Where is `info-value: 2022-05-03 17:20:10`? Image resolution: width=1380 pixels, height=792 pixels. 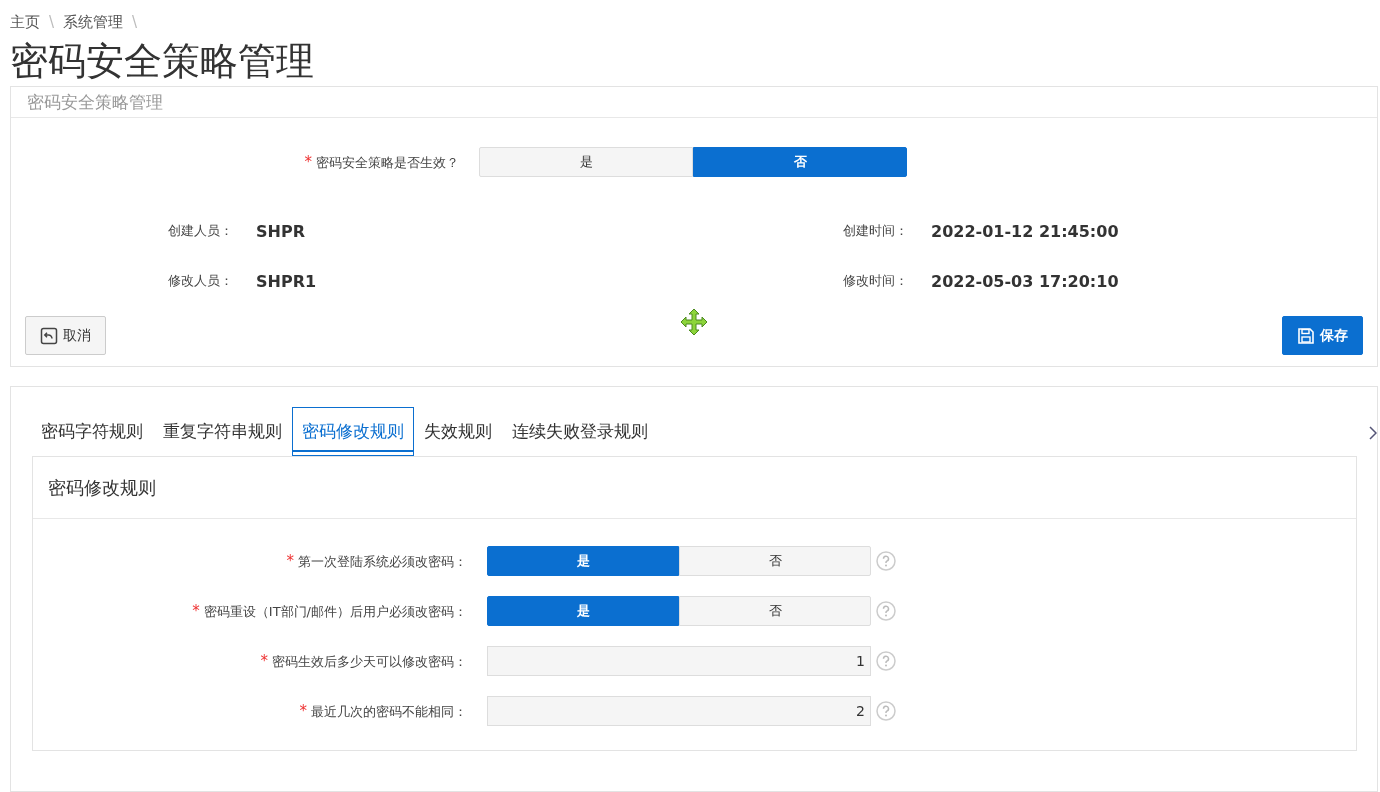 info-value: 2022-05-03 17:20:10 is located at coordinates (1025, 281).